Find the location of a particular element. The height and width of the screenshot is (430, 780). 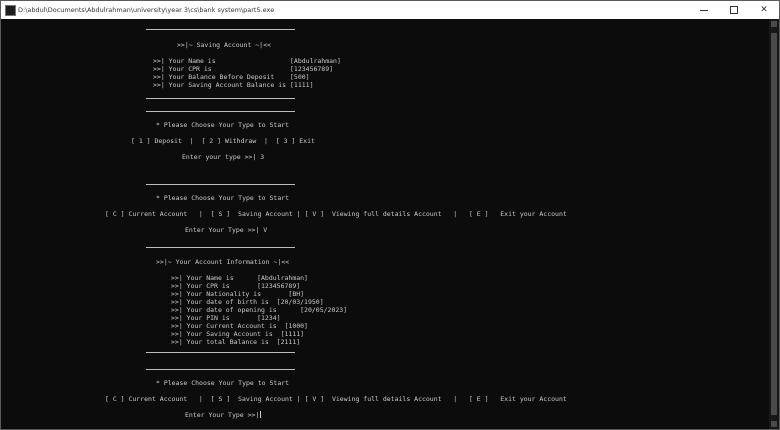

saving-name-label: >>| Your Name is is located at coordinates (184, 61).